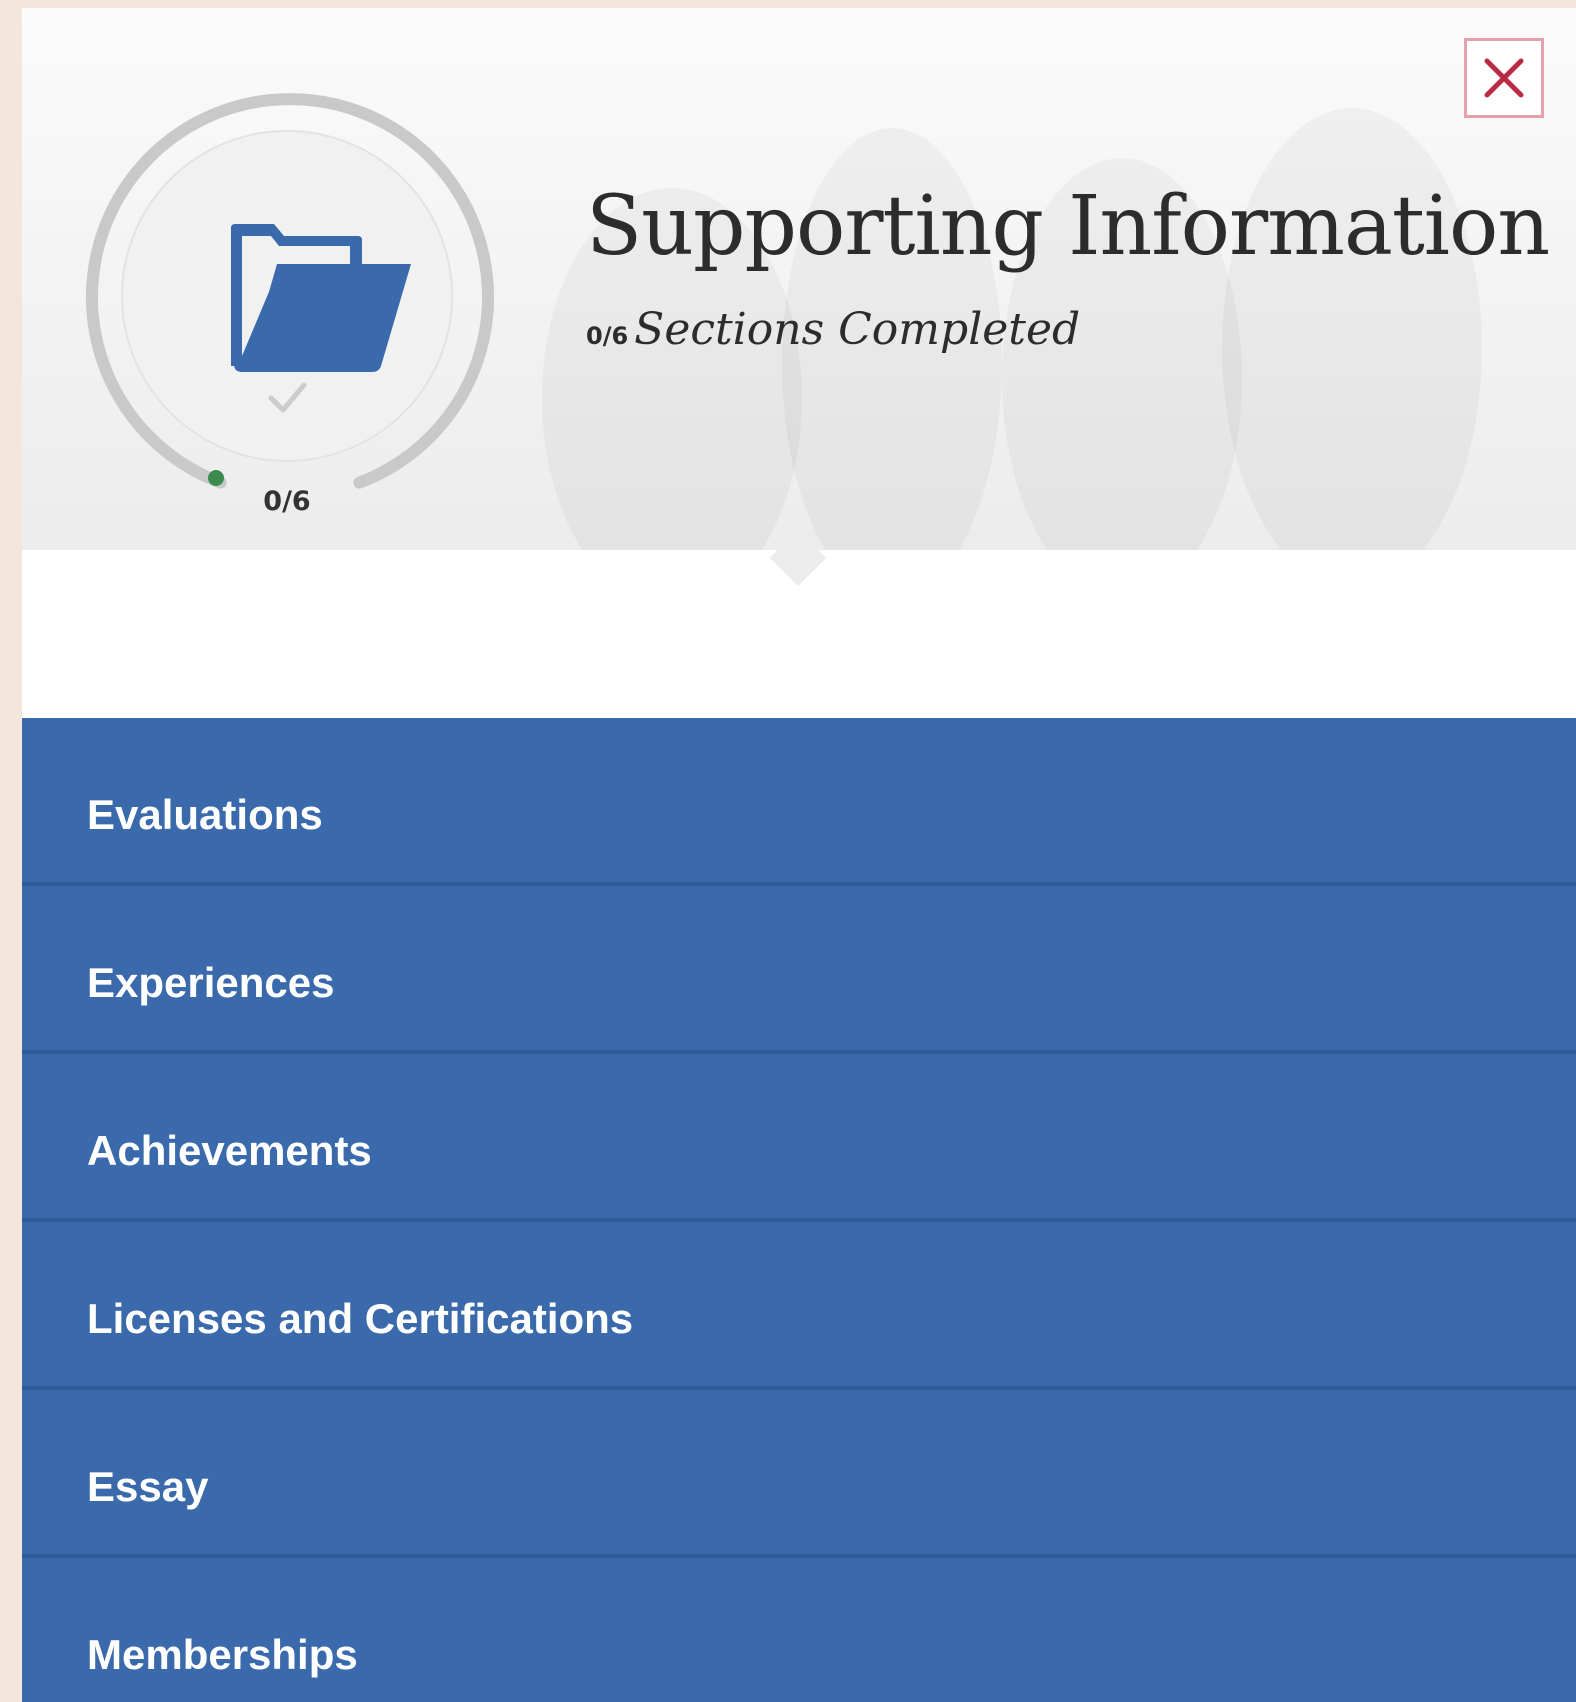 Image resolution: width=1576 pixels, height=1702 pixels. Describe the element at coordinates (799, 802) in the screenshot. I see `section-item-evaluations: Evaluations` at that location.